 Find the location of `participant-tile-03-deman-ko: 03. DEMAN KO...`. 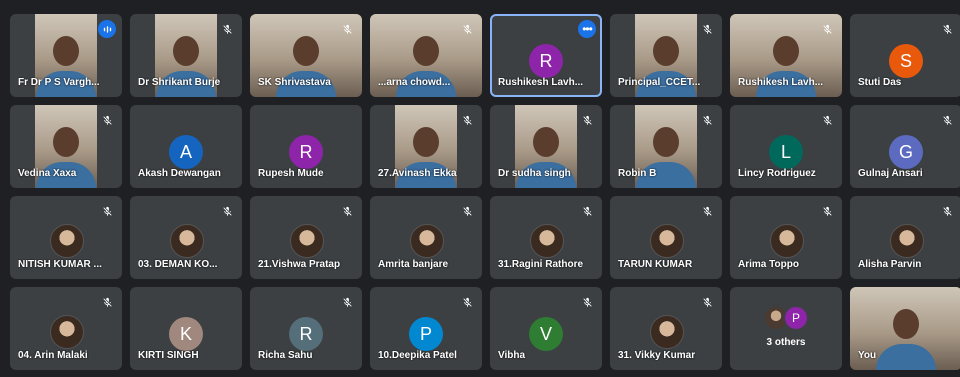

participant-tile-03-deman-ko: 03. DEMAN KO... is located at coordinates (186, 237).